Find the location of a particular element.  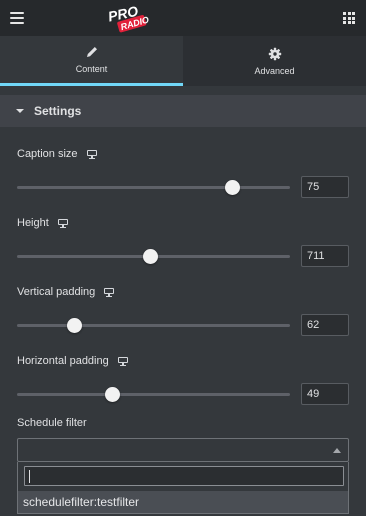

caption-size-slider is located at coordinates (153, 187).